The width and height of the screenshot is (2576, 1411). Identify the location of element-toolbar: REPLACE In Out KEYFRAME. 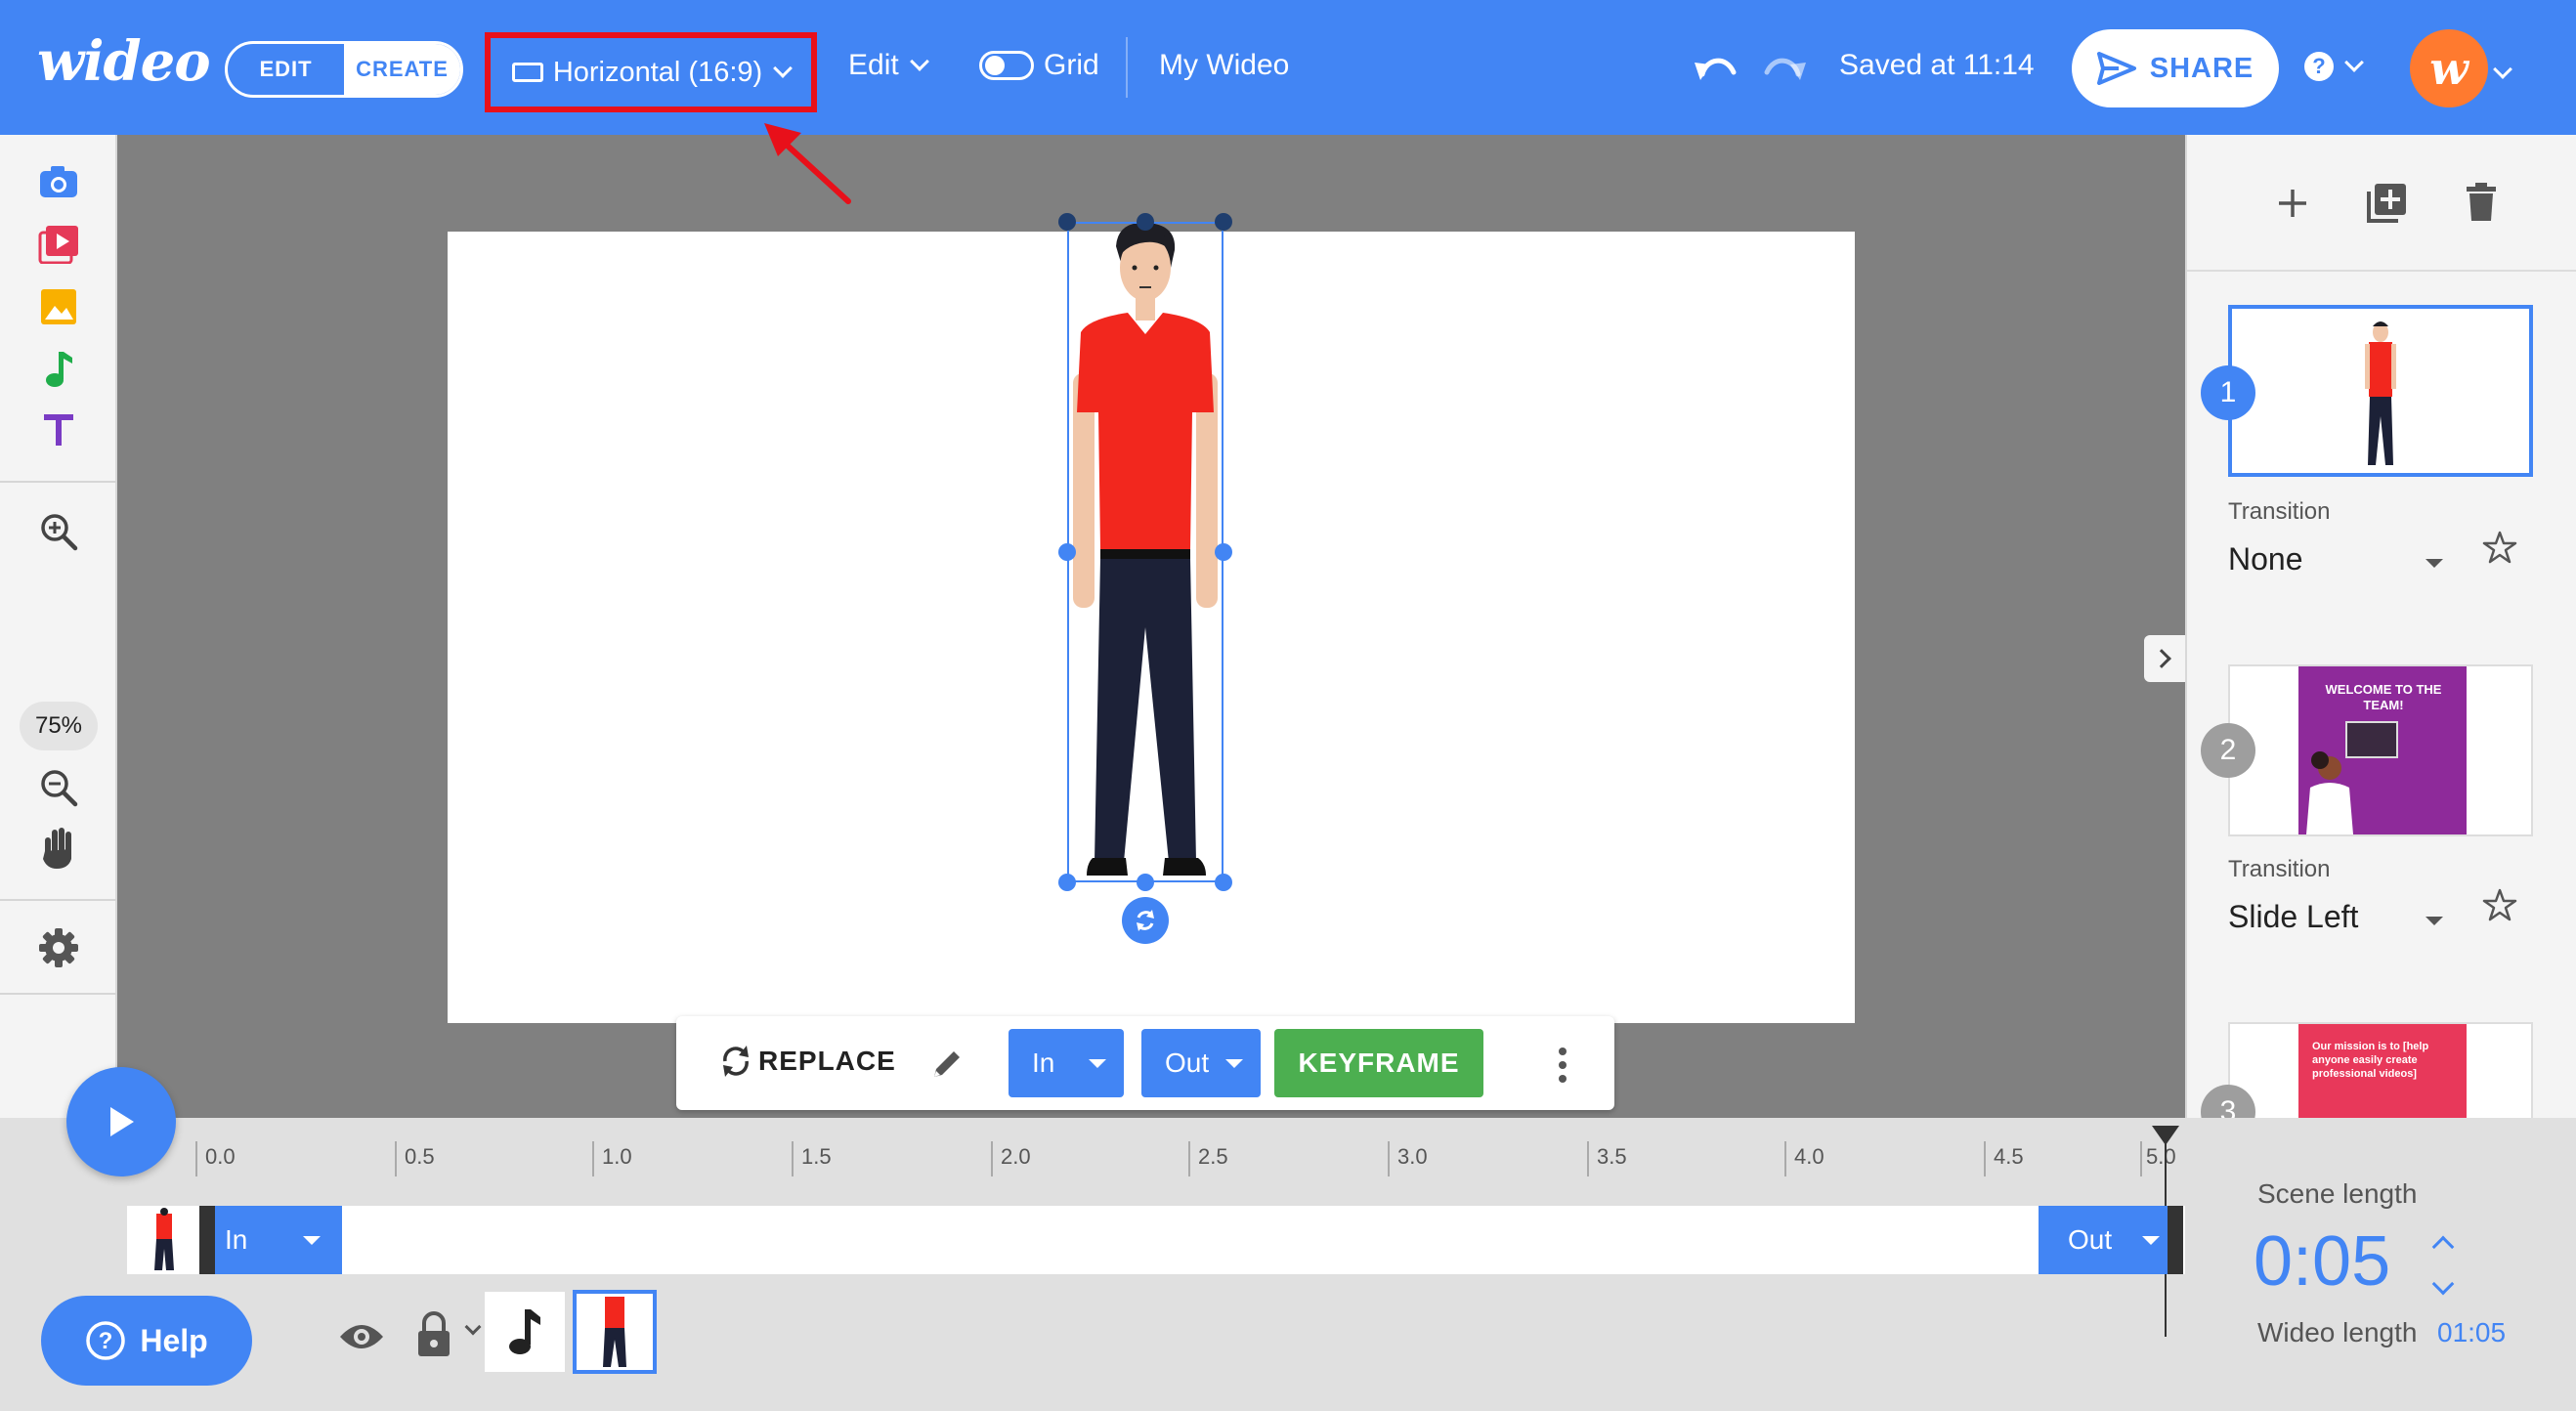
(1145, 1063).